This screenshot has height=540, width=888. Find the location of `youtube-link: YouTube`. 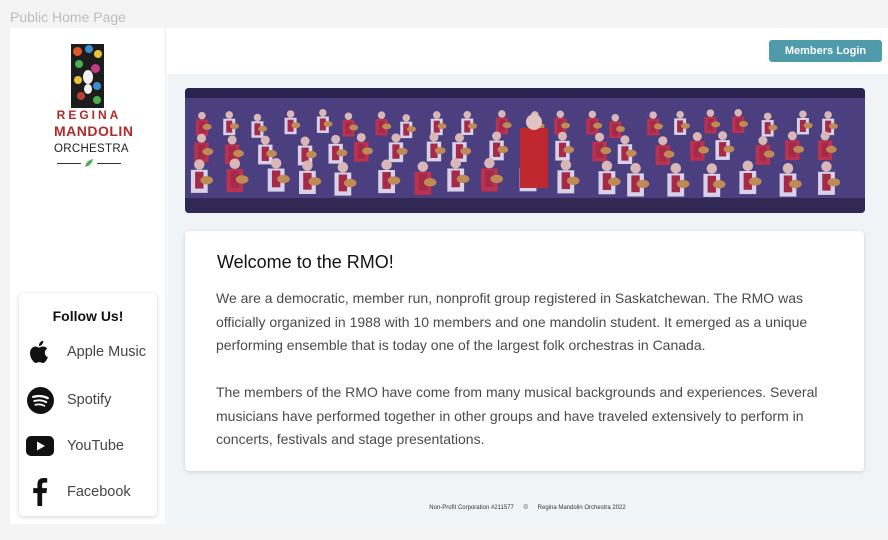

youtube-link: YouTube is located at coordinates (90, 446).